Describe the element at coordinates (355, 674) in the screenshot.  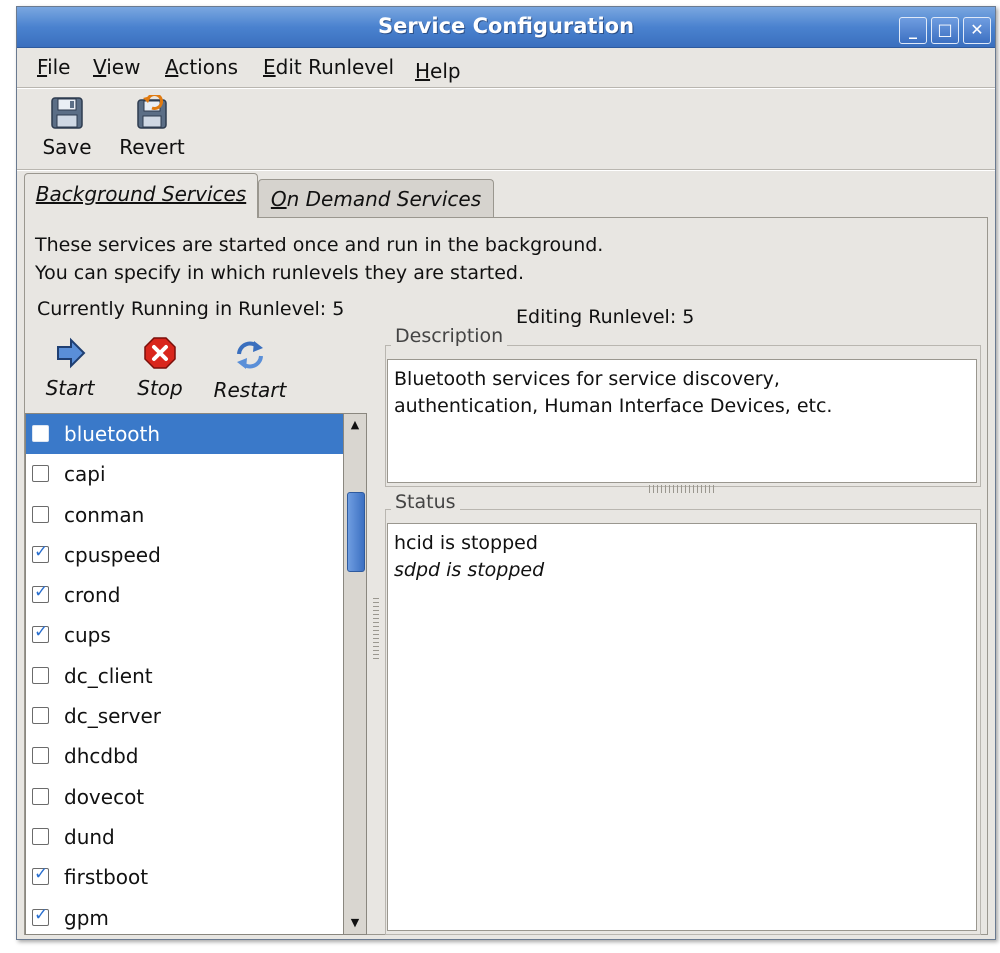
I see `service-list-scrollbar: ▲ ▼` at that location.